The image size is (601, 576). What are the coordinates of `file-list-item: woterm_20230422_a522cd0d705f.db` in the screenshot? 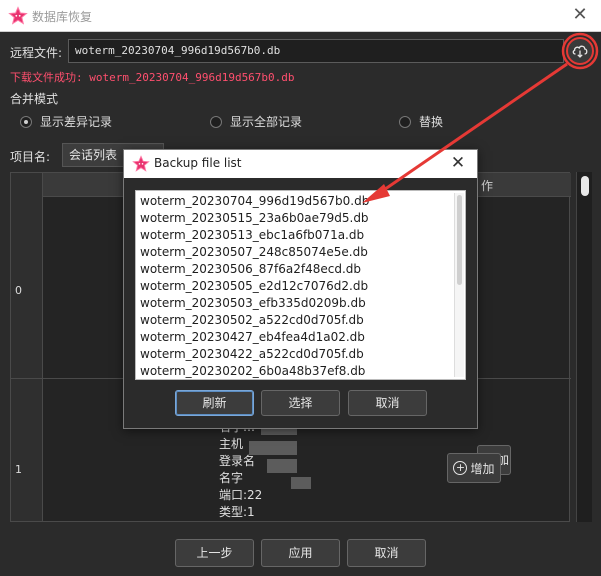 It's located at (295, 354).